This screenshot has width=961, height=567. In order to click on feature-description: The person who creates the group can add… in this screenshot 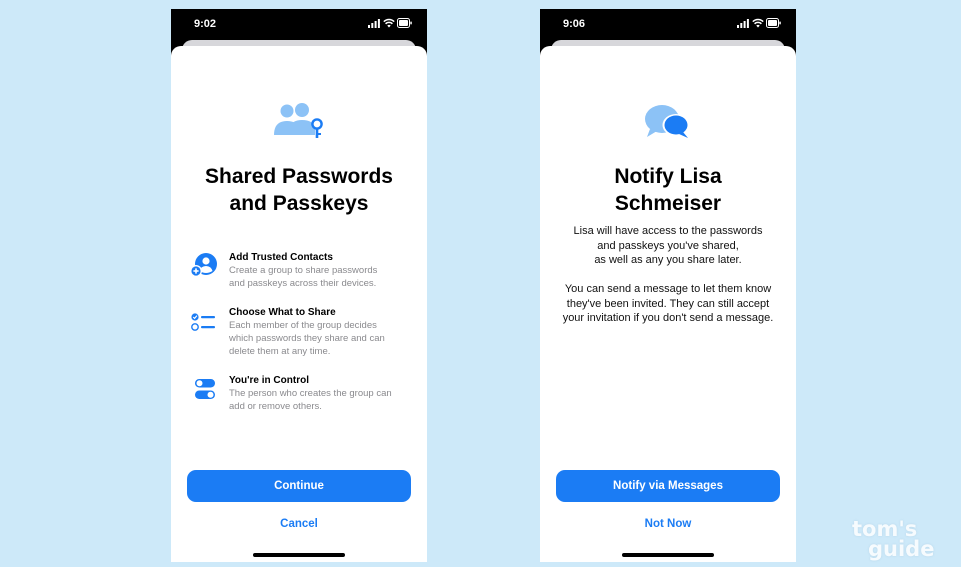, I will do `click(321, 400)`.